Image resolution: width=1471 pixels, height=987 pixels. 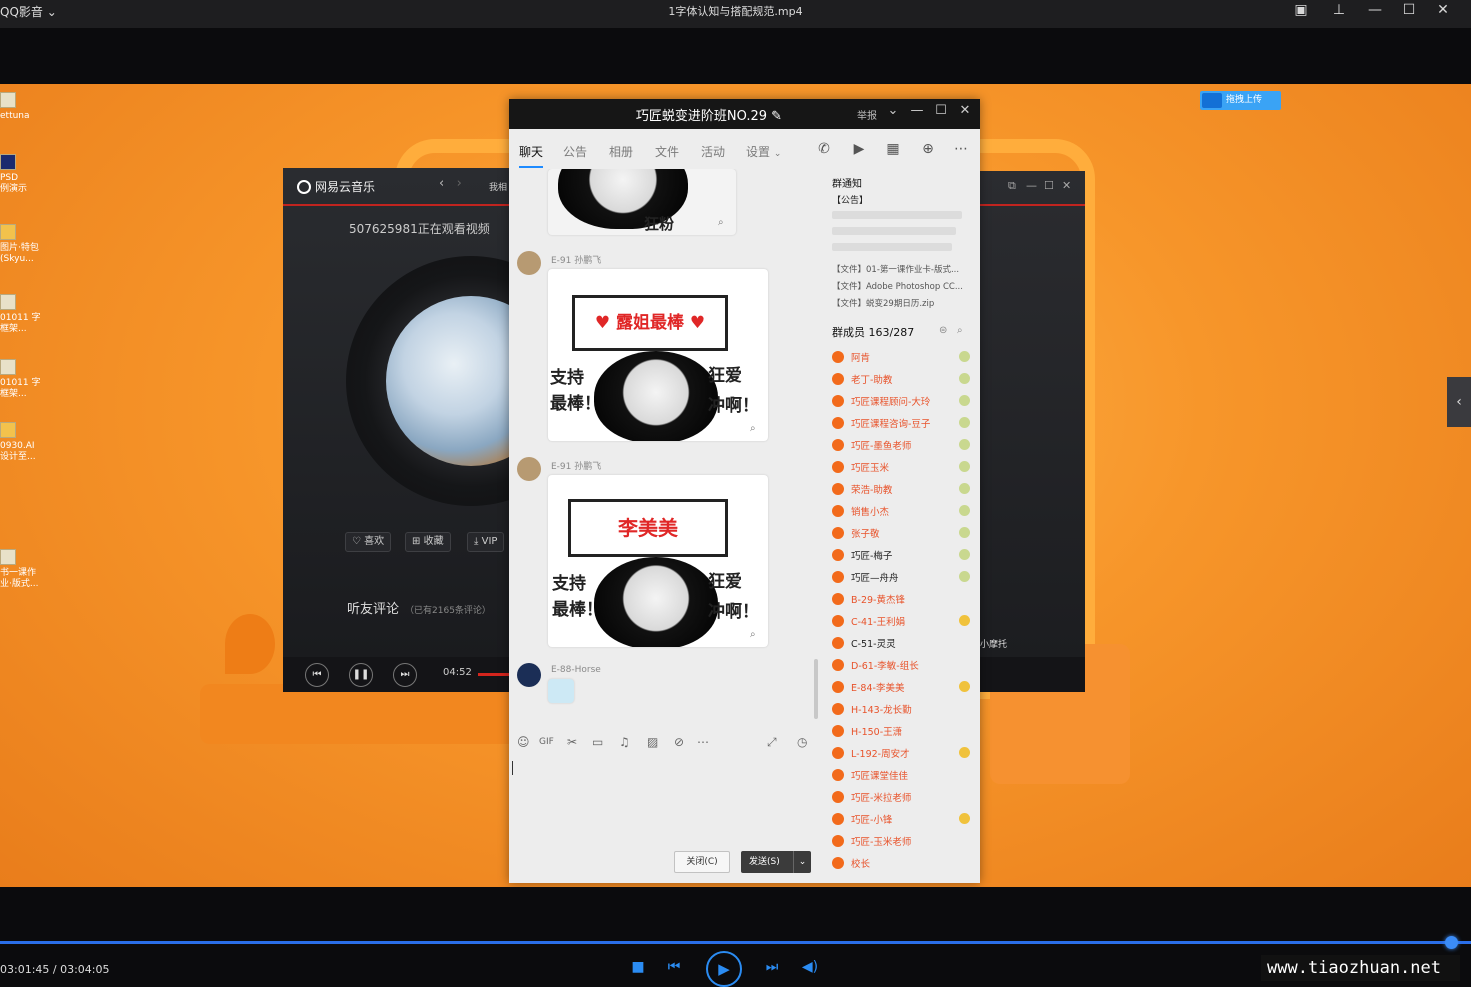 What do you see at coordinates (902, 775) in the screenshot?
I see `member-item: 巧匠课堂佳佳` at bounding box center [902, 775].